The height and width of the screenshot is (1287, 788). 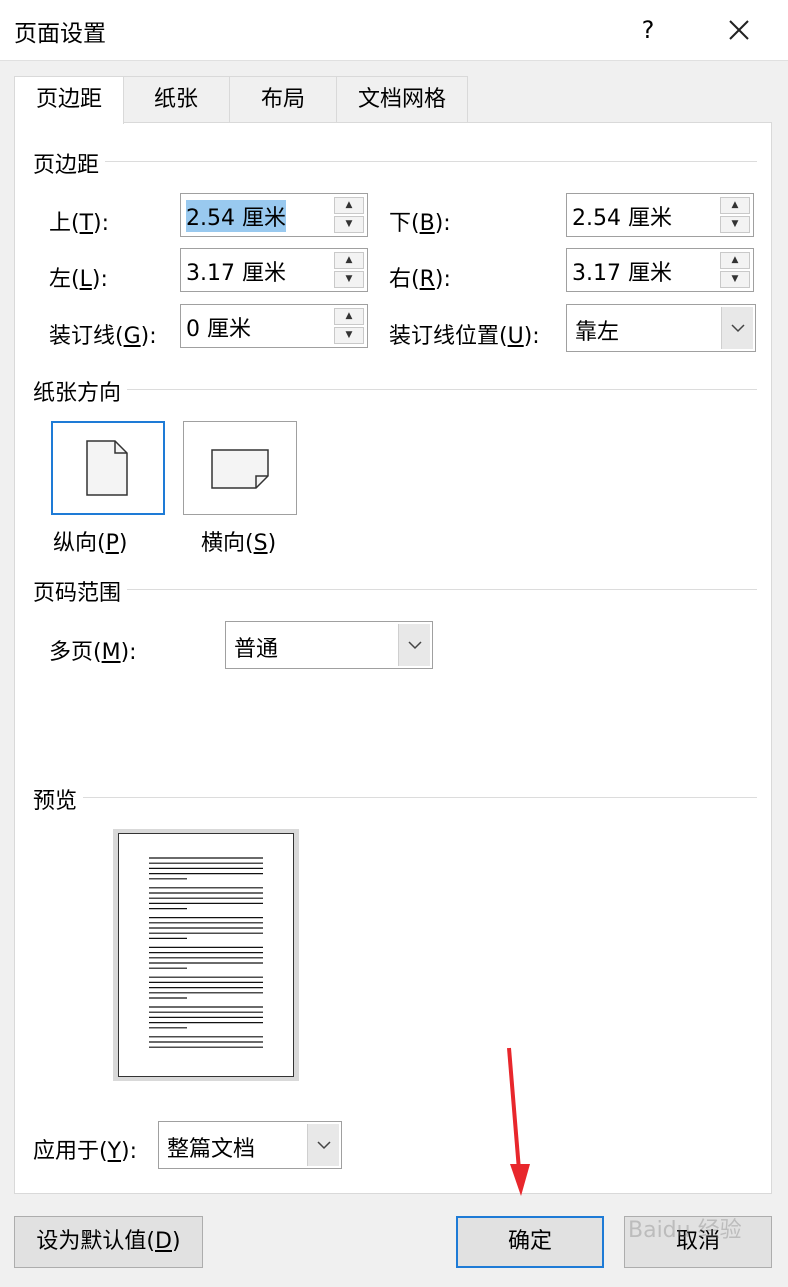 What do you see at coordinates (256, 649) in the screenshot?
I see `multiple-pages-value: 普通` at bounding box center [256, 649].